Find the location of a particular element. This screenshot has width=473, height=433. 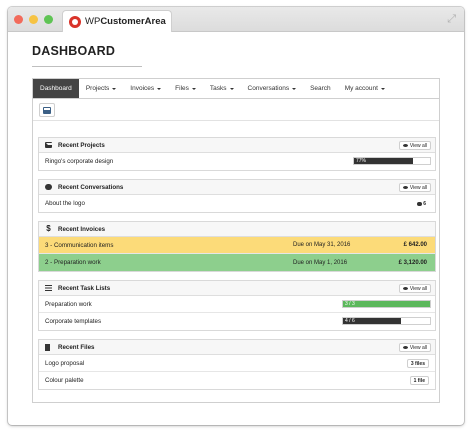

nav-my-account: My account is located at coordinates (365, 88).